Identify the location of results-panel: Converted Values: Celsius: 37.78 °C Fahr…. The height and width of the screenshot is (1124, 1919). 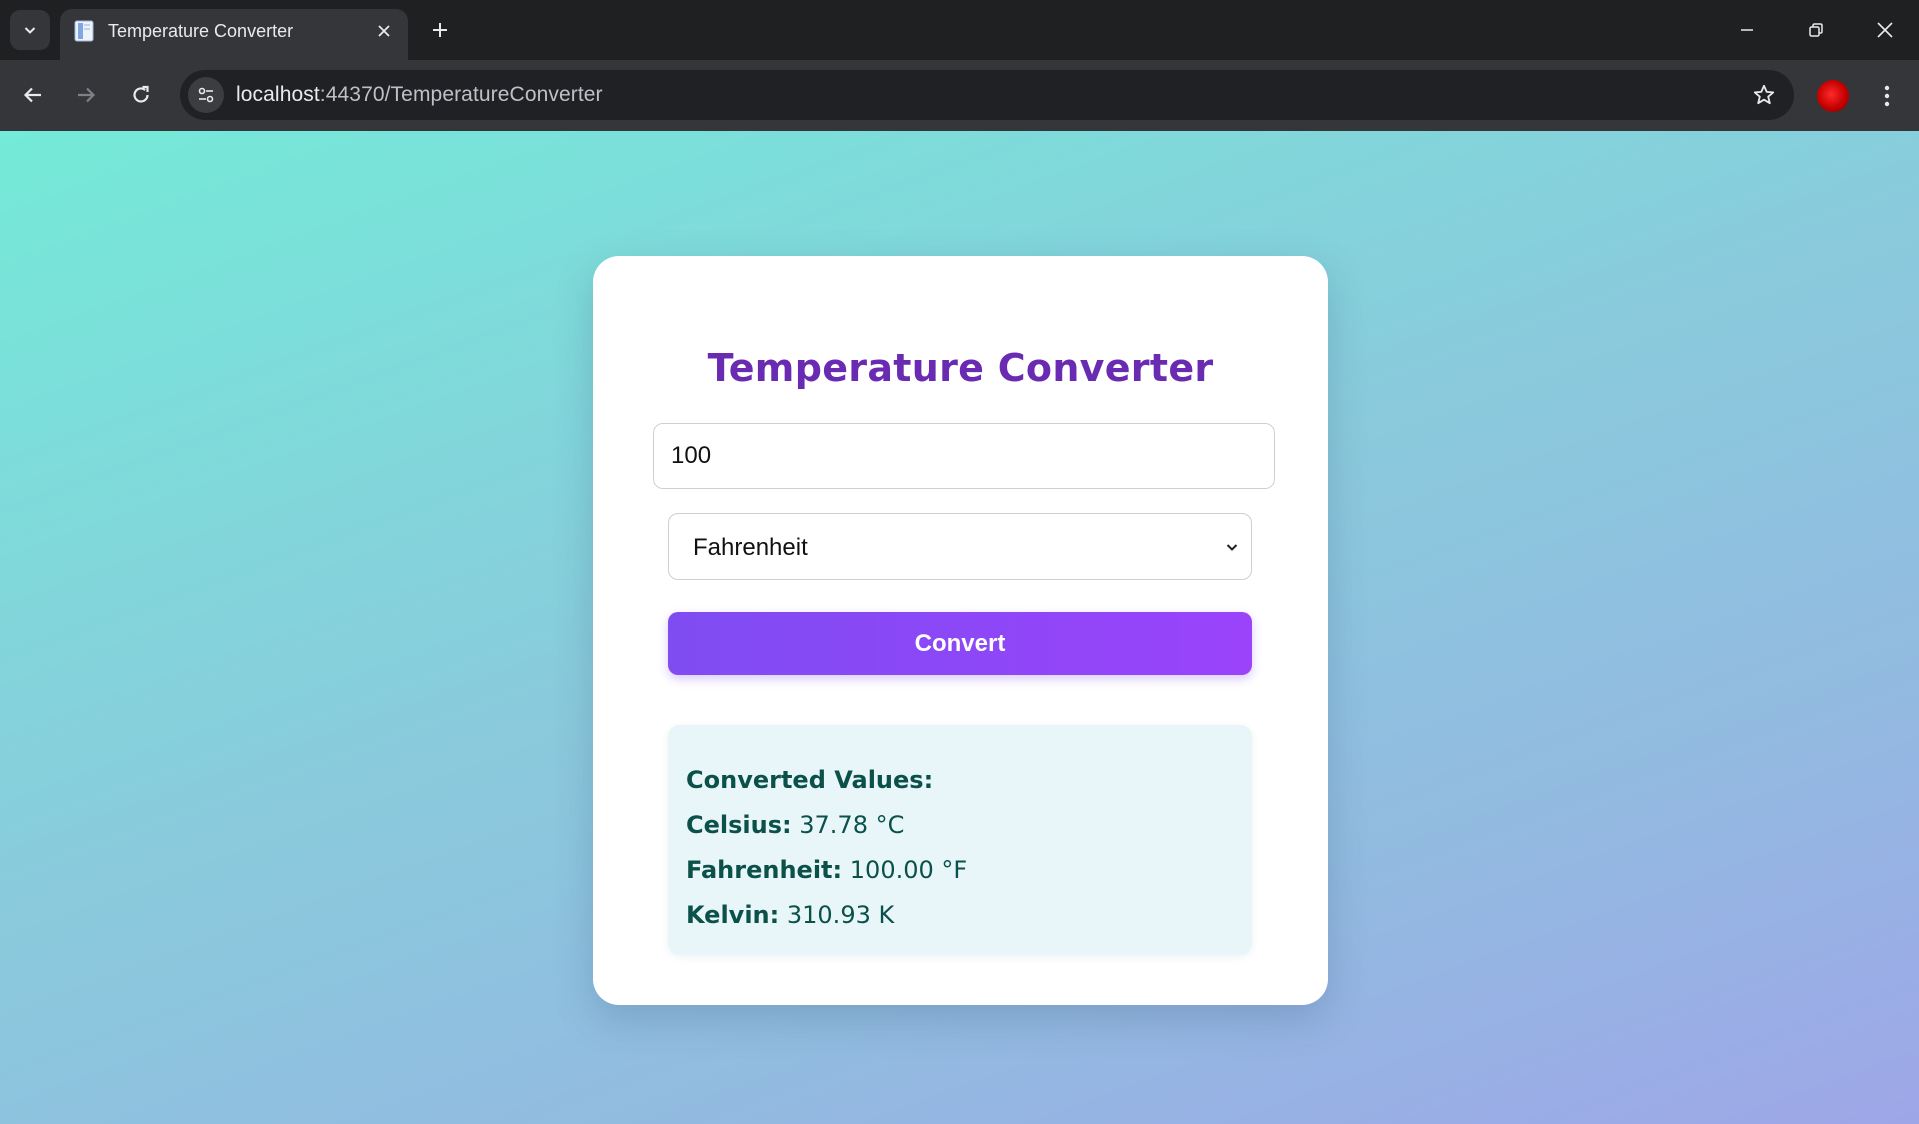
(960, 840).